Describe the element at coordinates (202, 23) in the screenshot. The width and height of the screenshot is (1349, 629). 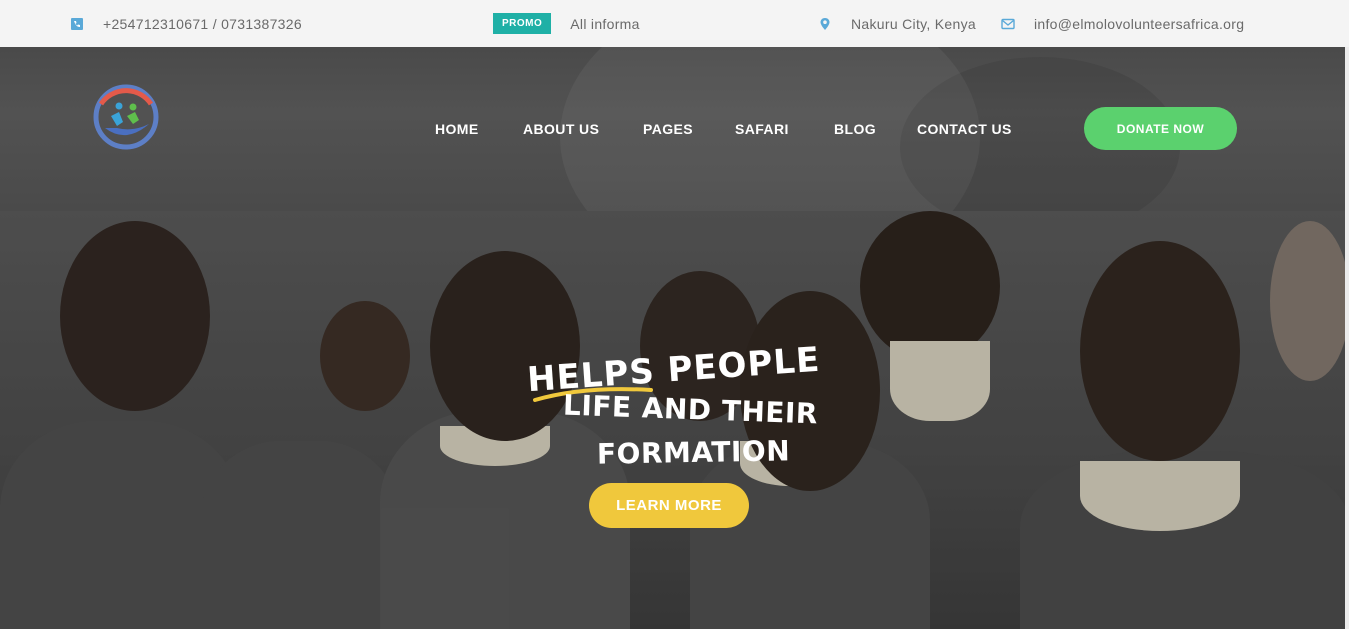
I see `phone-number: +254712310671 / 0731387326` at that location.